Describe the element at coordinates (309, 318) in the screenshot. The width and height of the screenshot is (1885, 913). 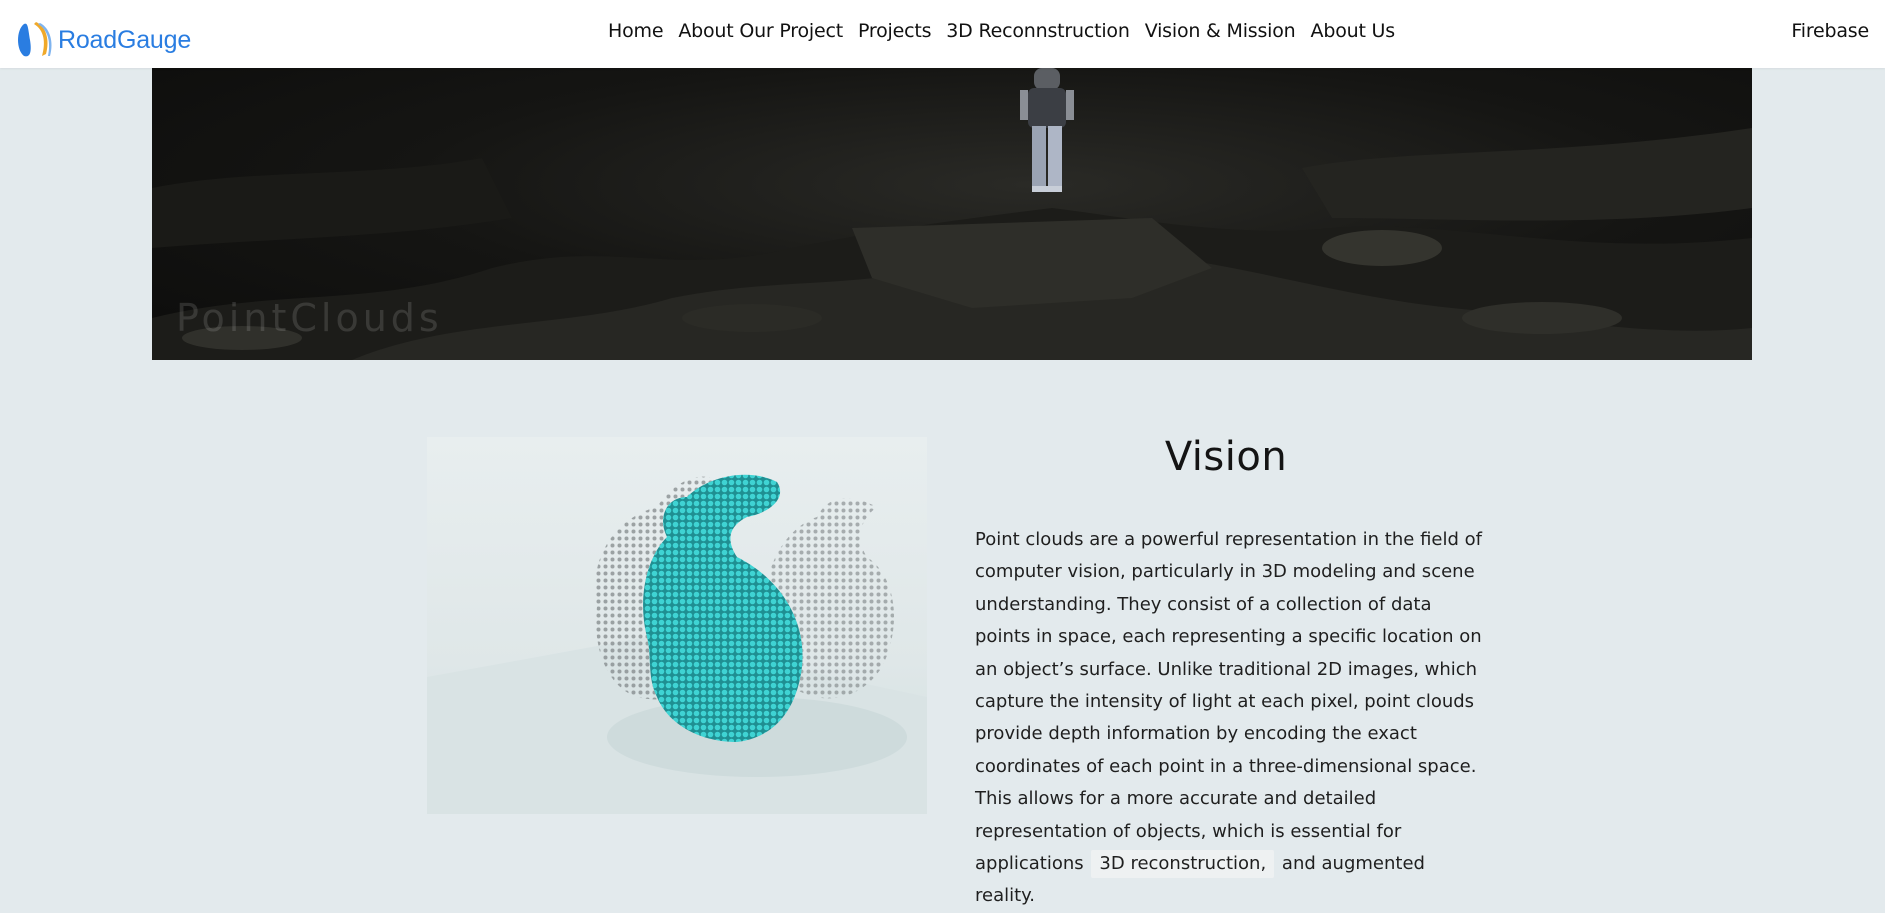
I see `hero-title: PointClouds` at that location.